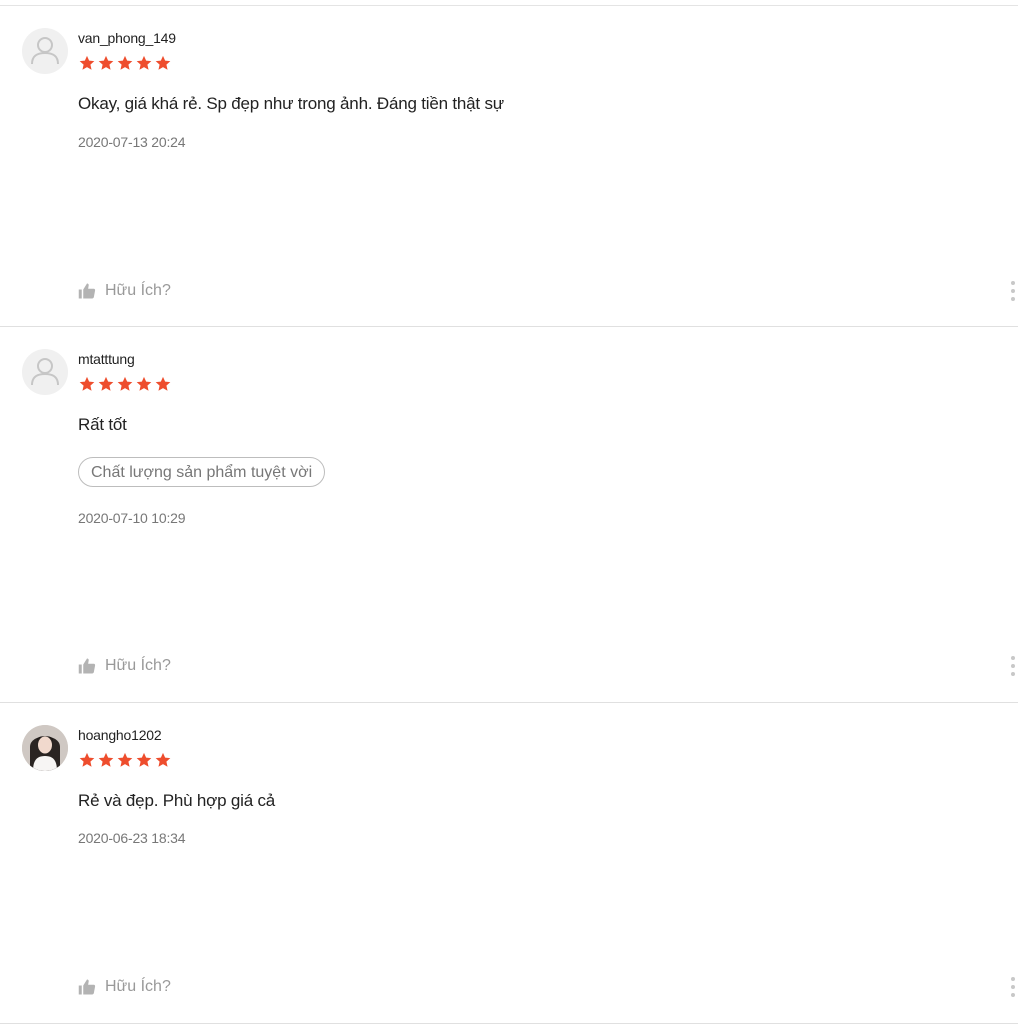 The image size is (1024, 1024). What do you see at coordinates (132, 838) in the screenshot?
I see `review-timestamp: 2020-06-23 18:34` at bounding box center [132, 838].